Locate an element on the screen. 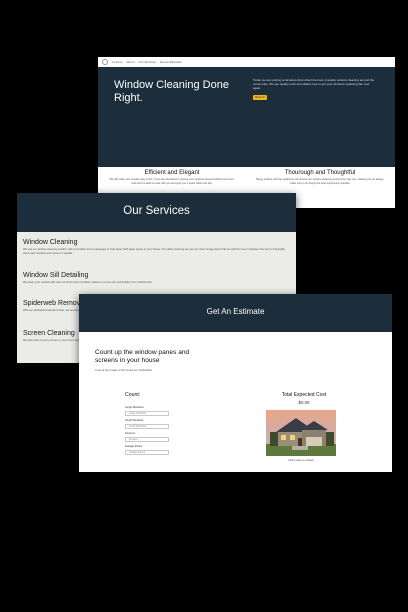  service-title: Window Sill Detailing is located at coordinates (56, 275).